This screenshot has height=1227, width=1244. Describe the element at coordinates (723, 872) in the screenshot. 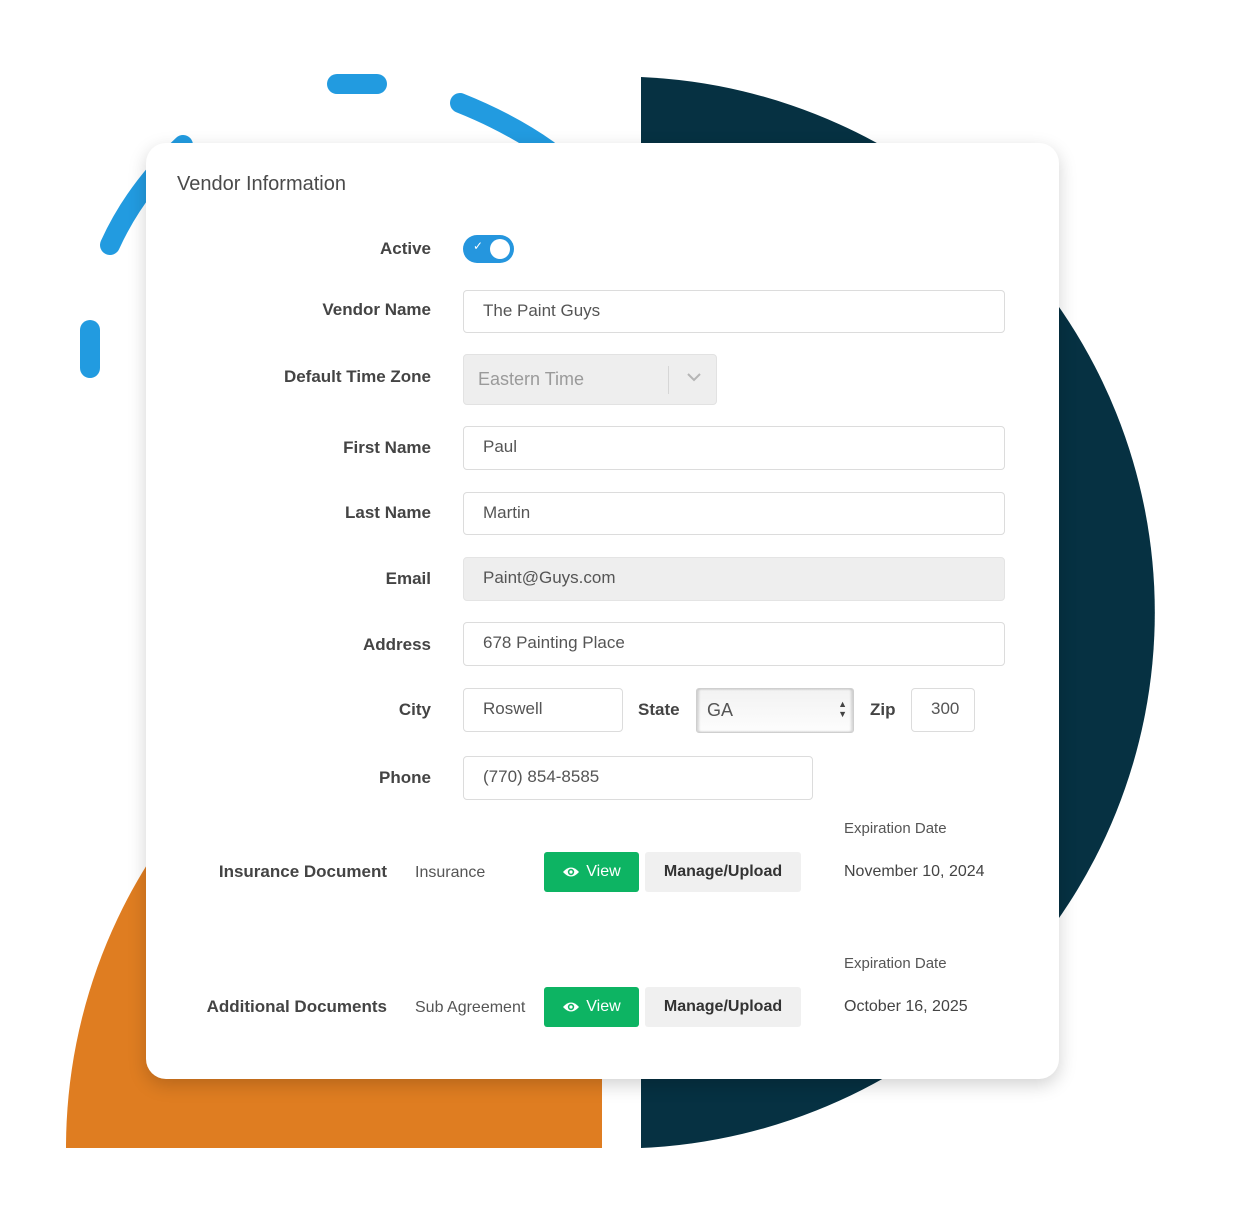

I see `manage-upload-insurance-button: Manage/Upload` at that location.